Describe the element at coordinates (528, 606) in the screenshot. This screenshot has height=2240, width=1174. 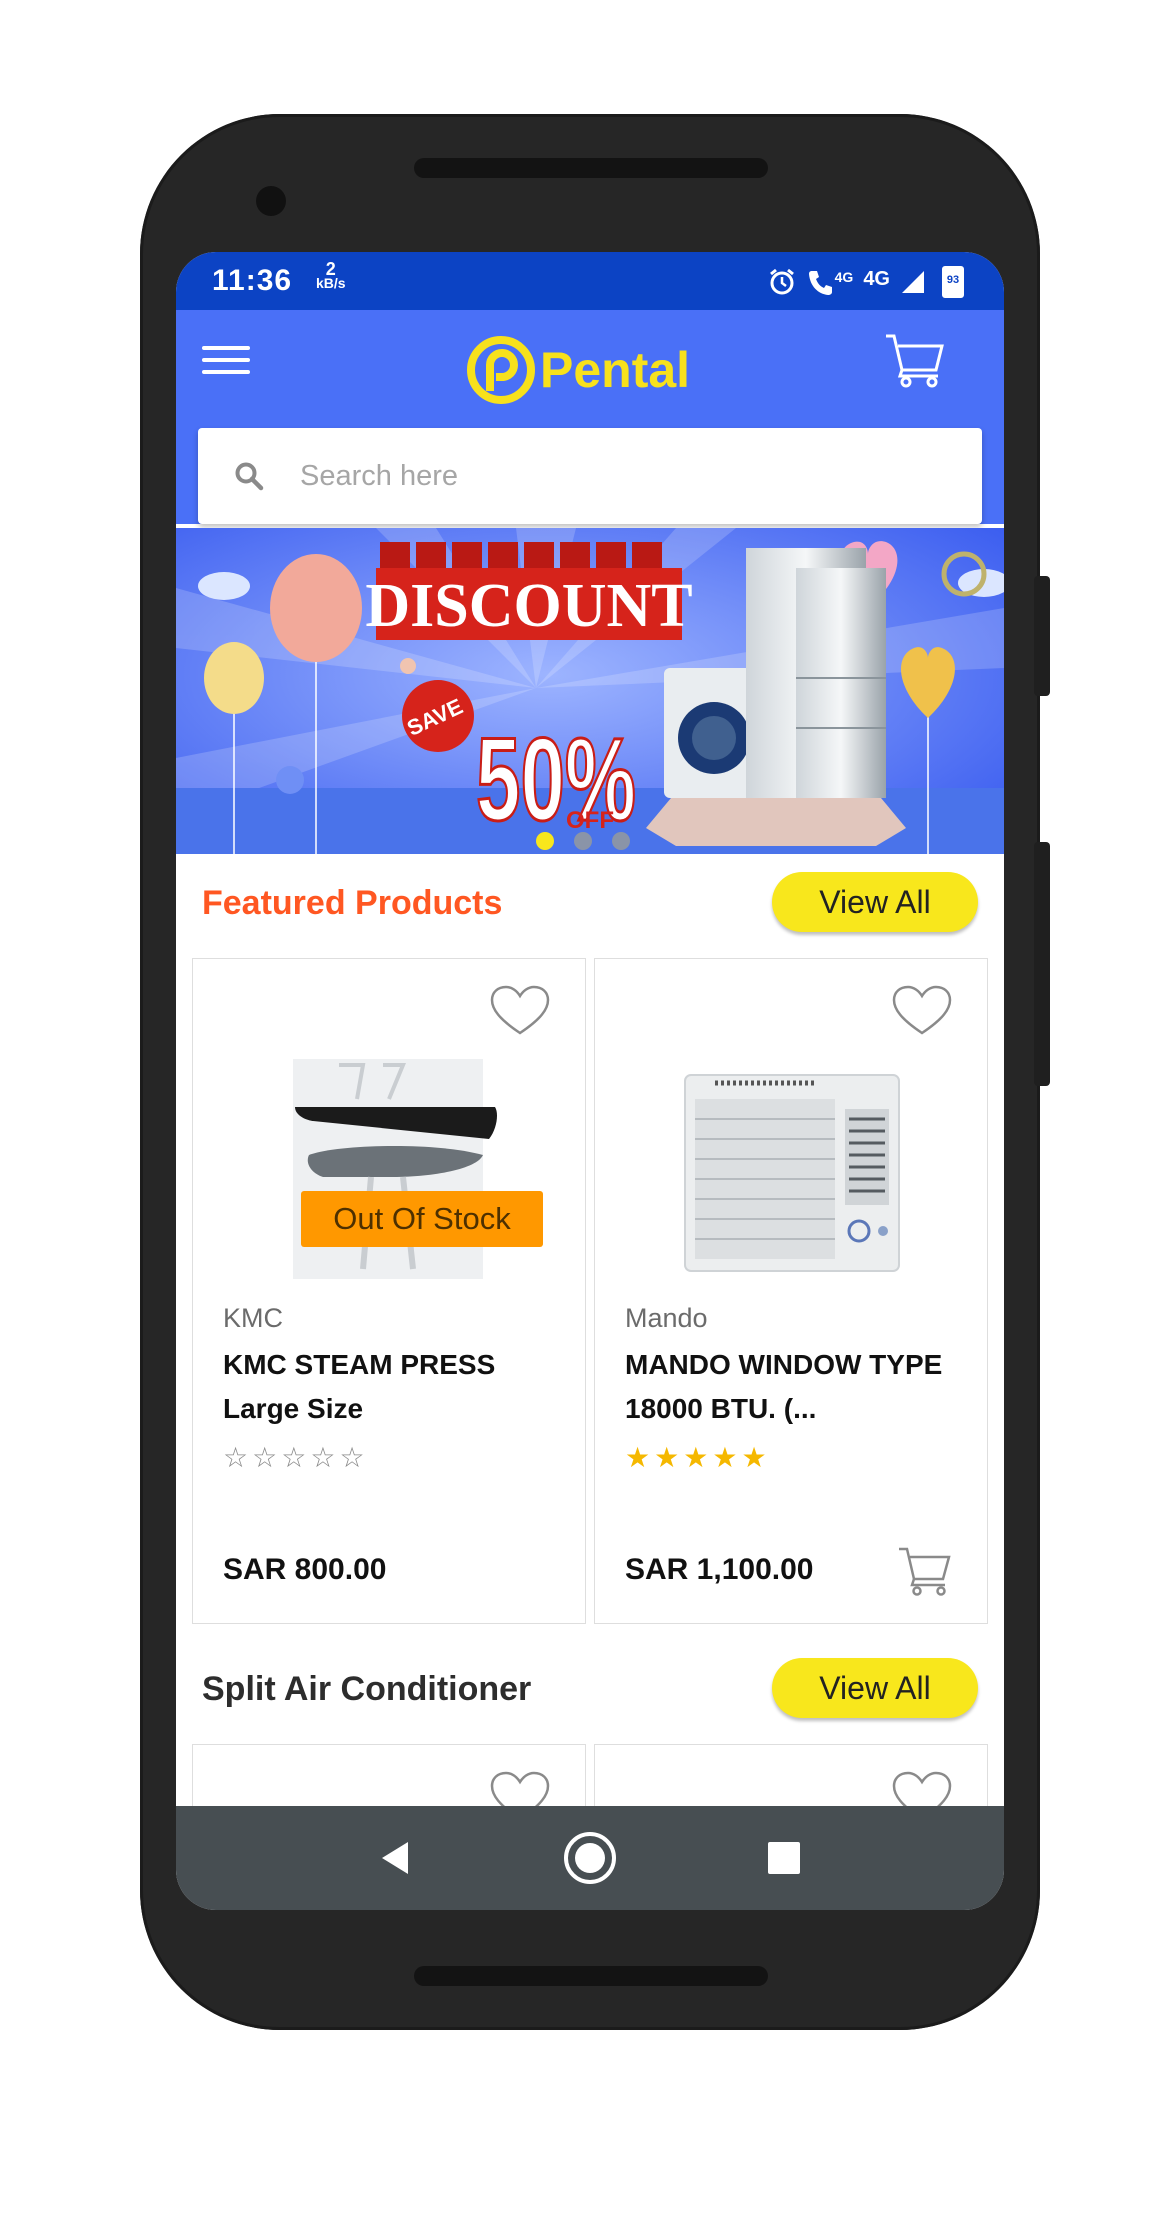
I see `banner-headline: DISCOUNT` at that location.